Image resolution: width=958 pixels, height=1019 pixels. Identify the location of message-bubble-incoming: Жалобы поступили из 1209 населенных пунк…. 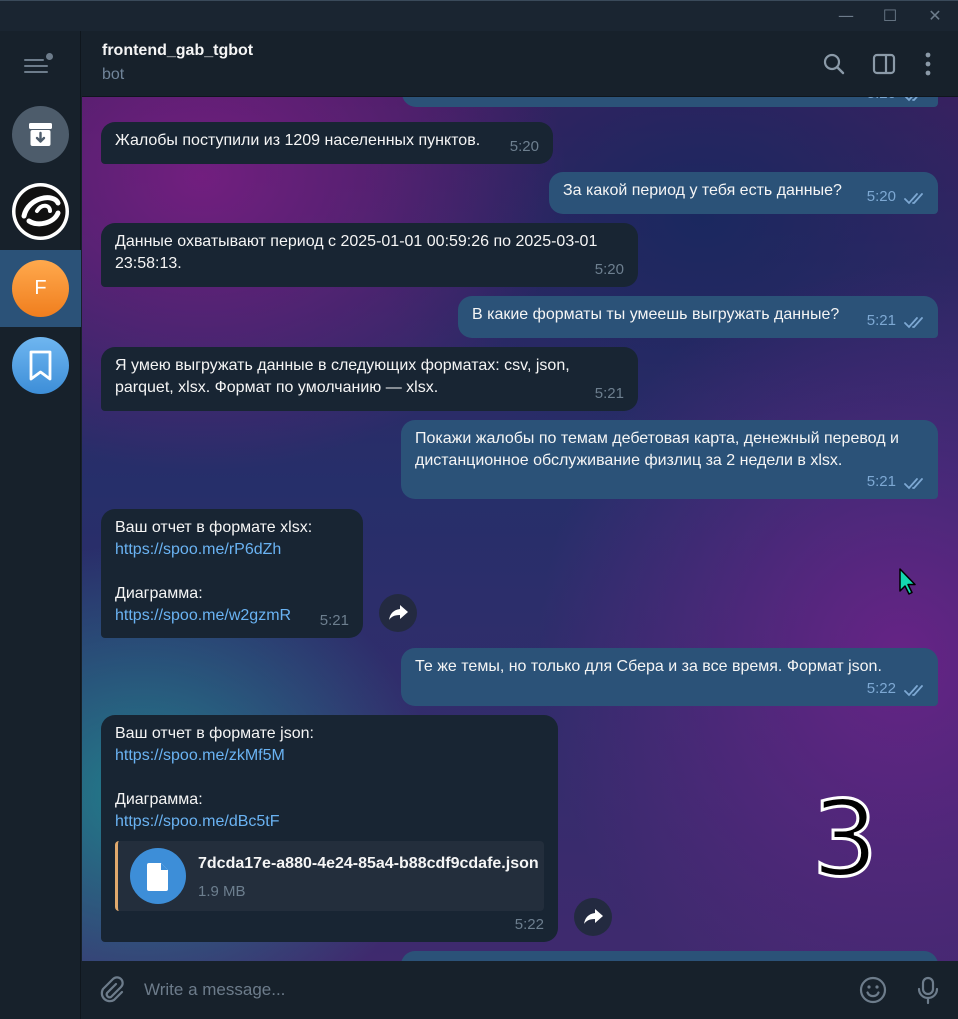
(327, 143).